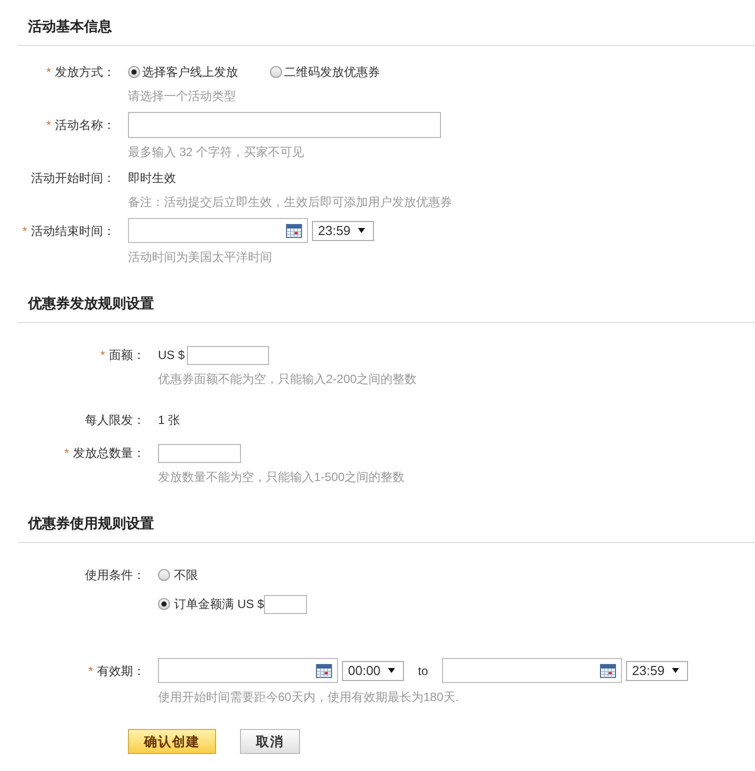 The image size is (755, 771). Describe the element at coordinates (270, 741) in the screenshot. I see `cancel-button: 取消` at that location.